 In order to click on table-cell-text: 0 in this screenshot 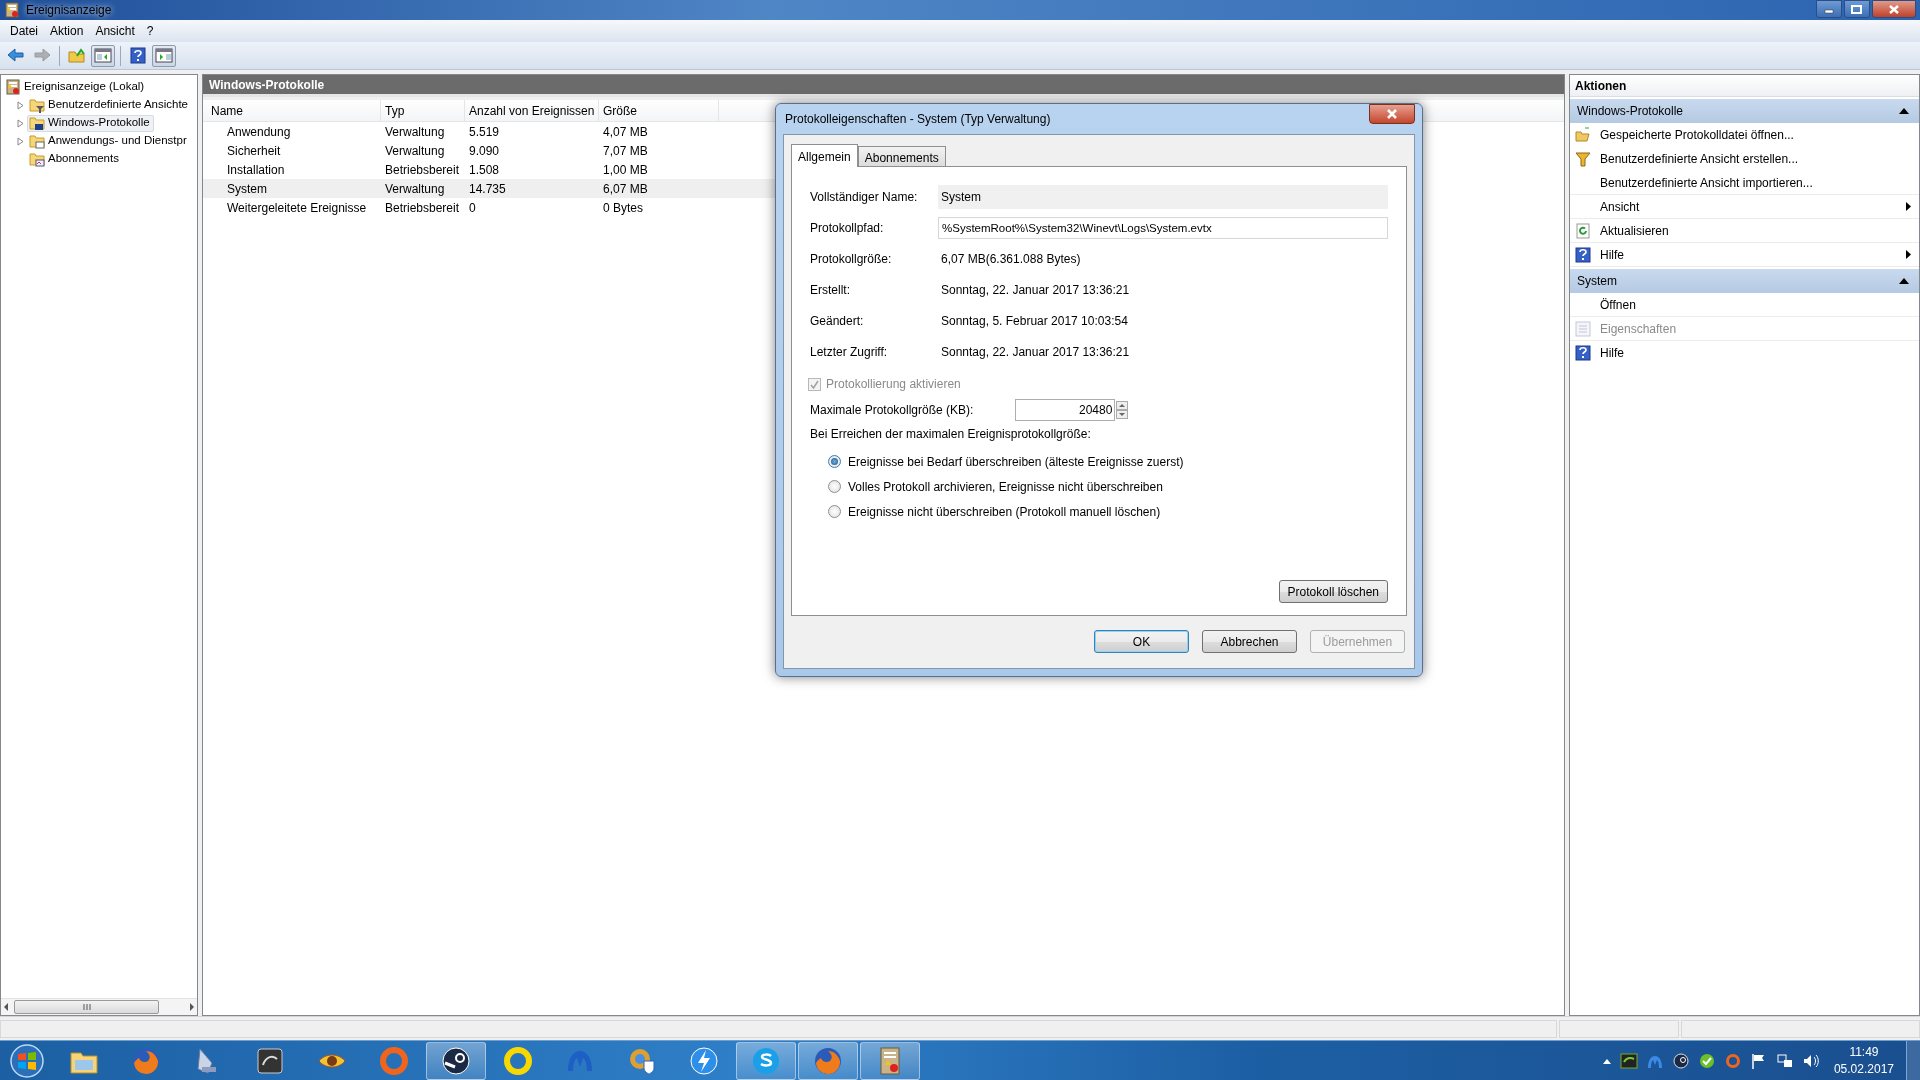, I will do `click(472, 208)`.